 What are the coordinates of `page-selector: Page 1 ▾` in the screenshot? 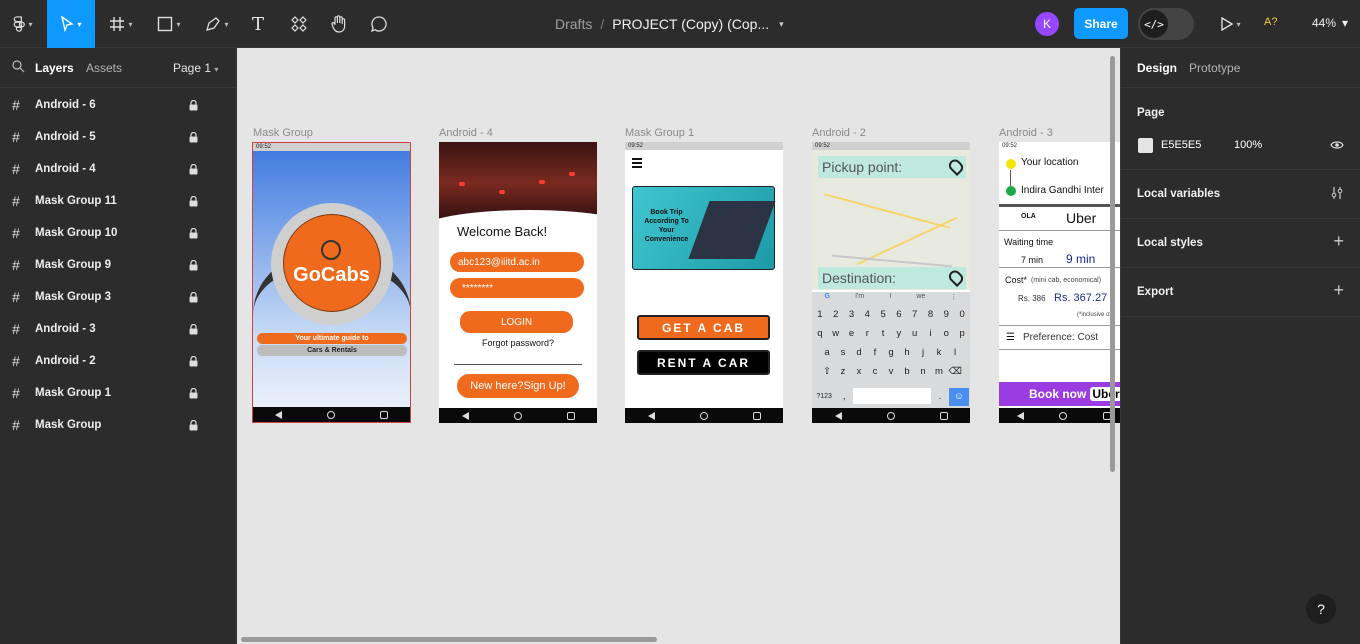 It's located at (195, 68).